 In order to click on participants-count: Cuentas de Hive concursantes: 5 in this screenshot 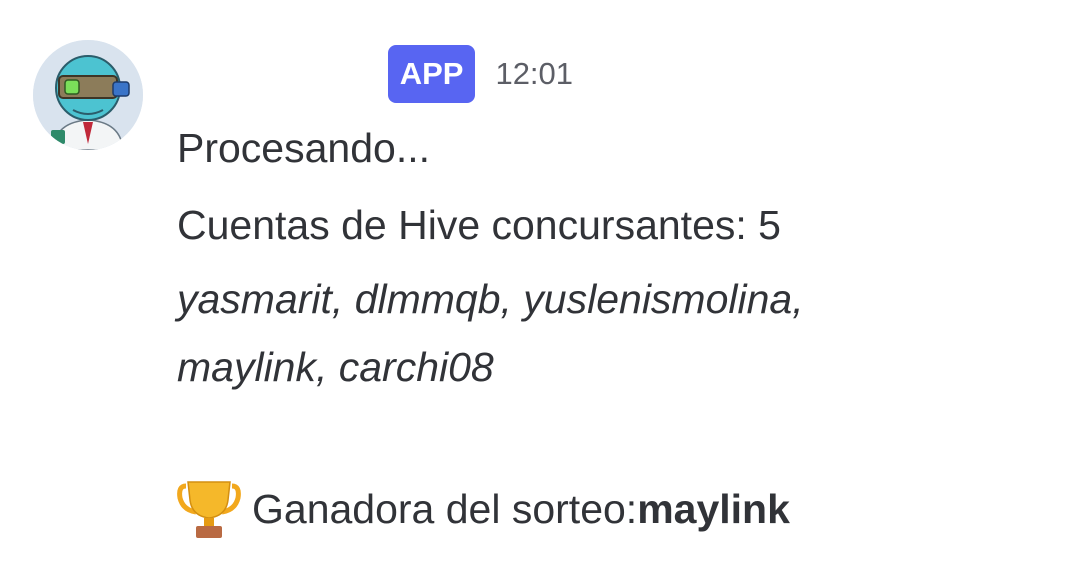, I will do `click(479, 225)`.